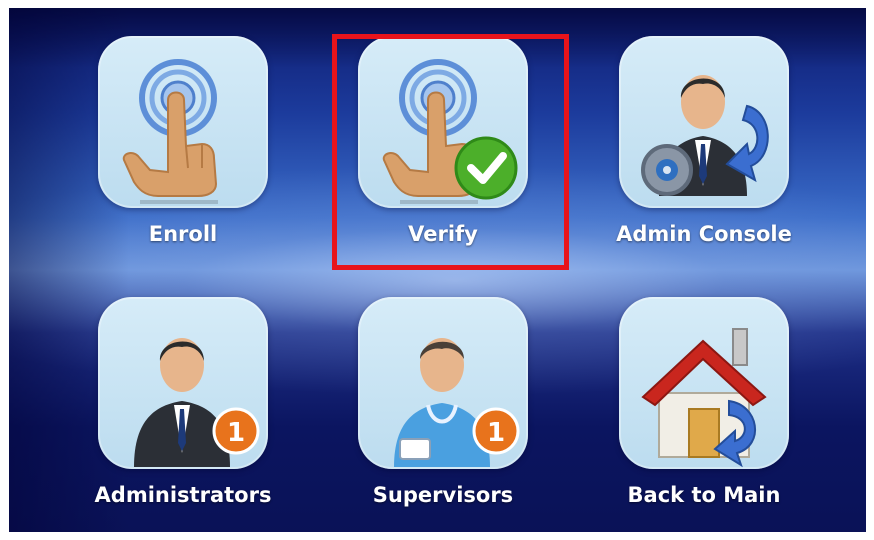 Image resolution: width=874 pixels, height=540 pixels. I want to click on fingerprint-touch-icon, so click(183, 122).